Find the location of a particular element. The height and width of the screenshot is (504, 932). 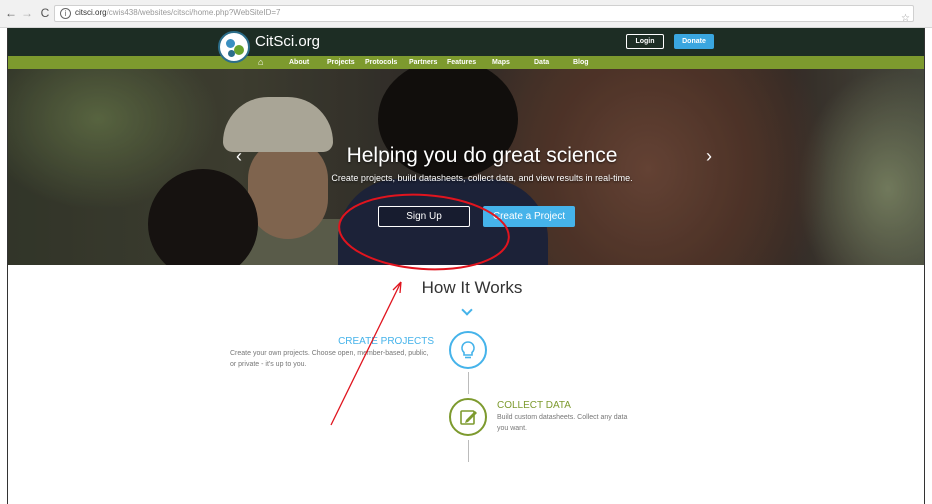

pencil-icon is located at coordinates (468, 417).